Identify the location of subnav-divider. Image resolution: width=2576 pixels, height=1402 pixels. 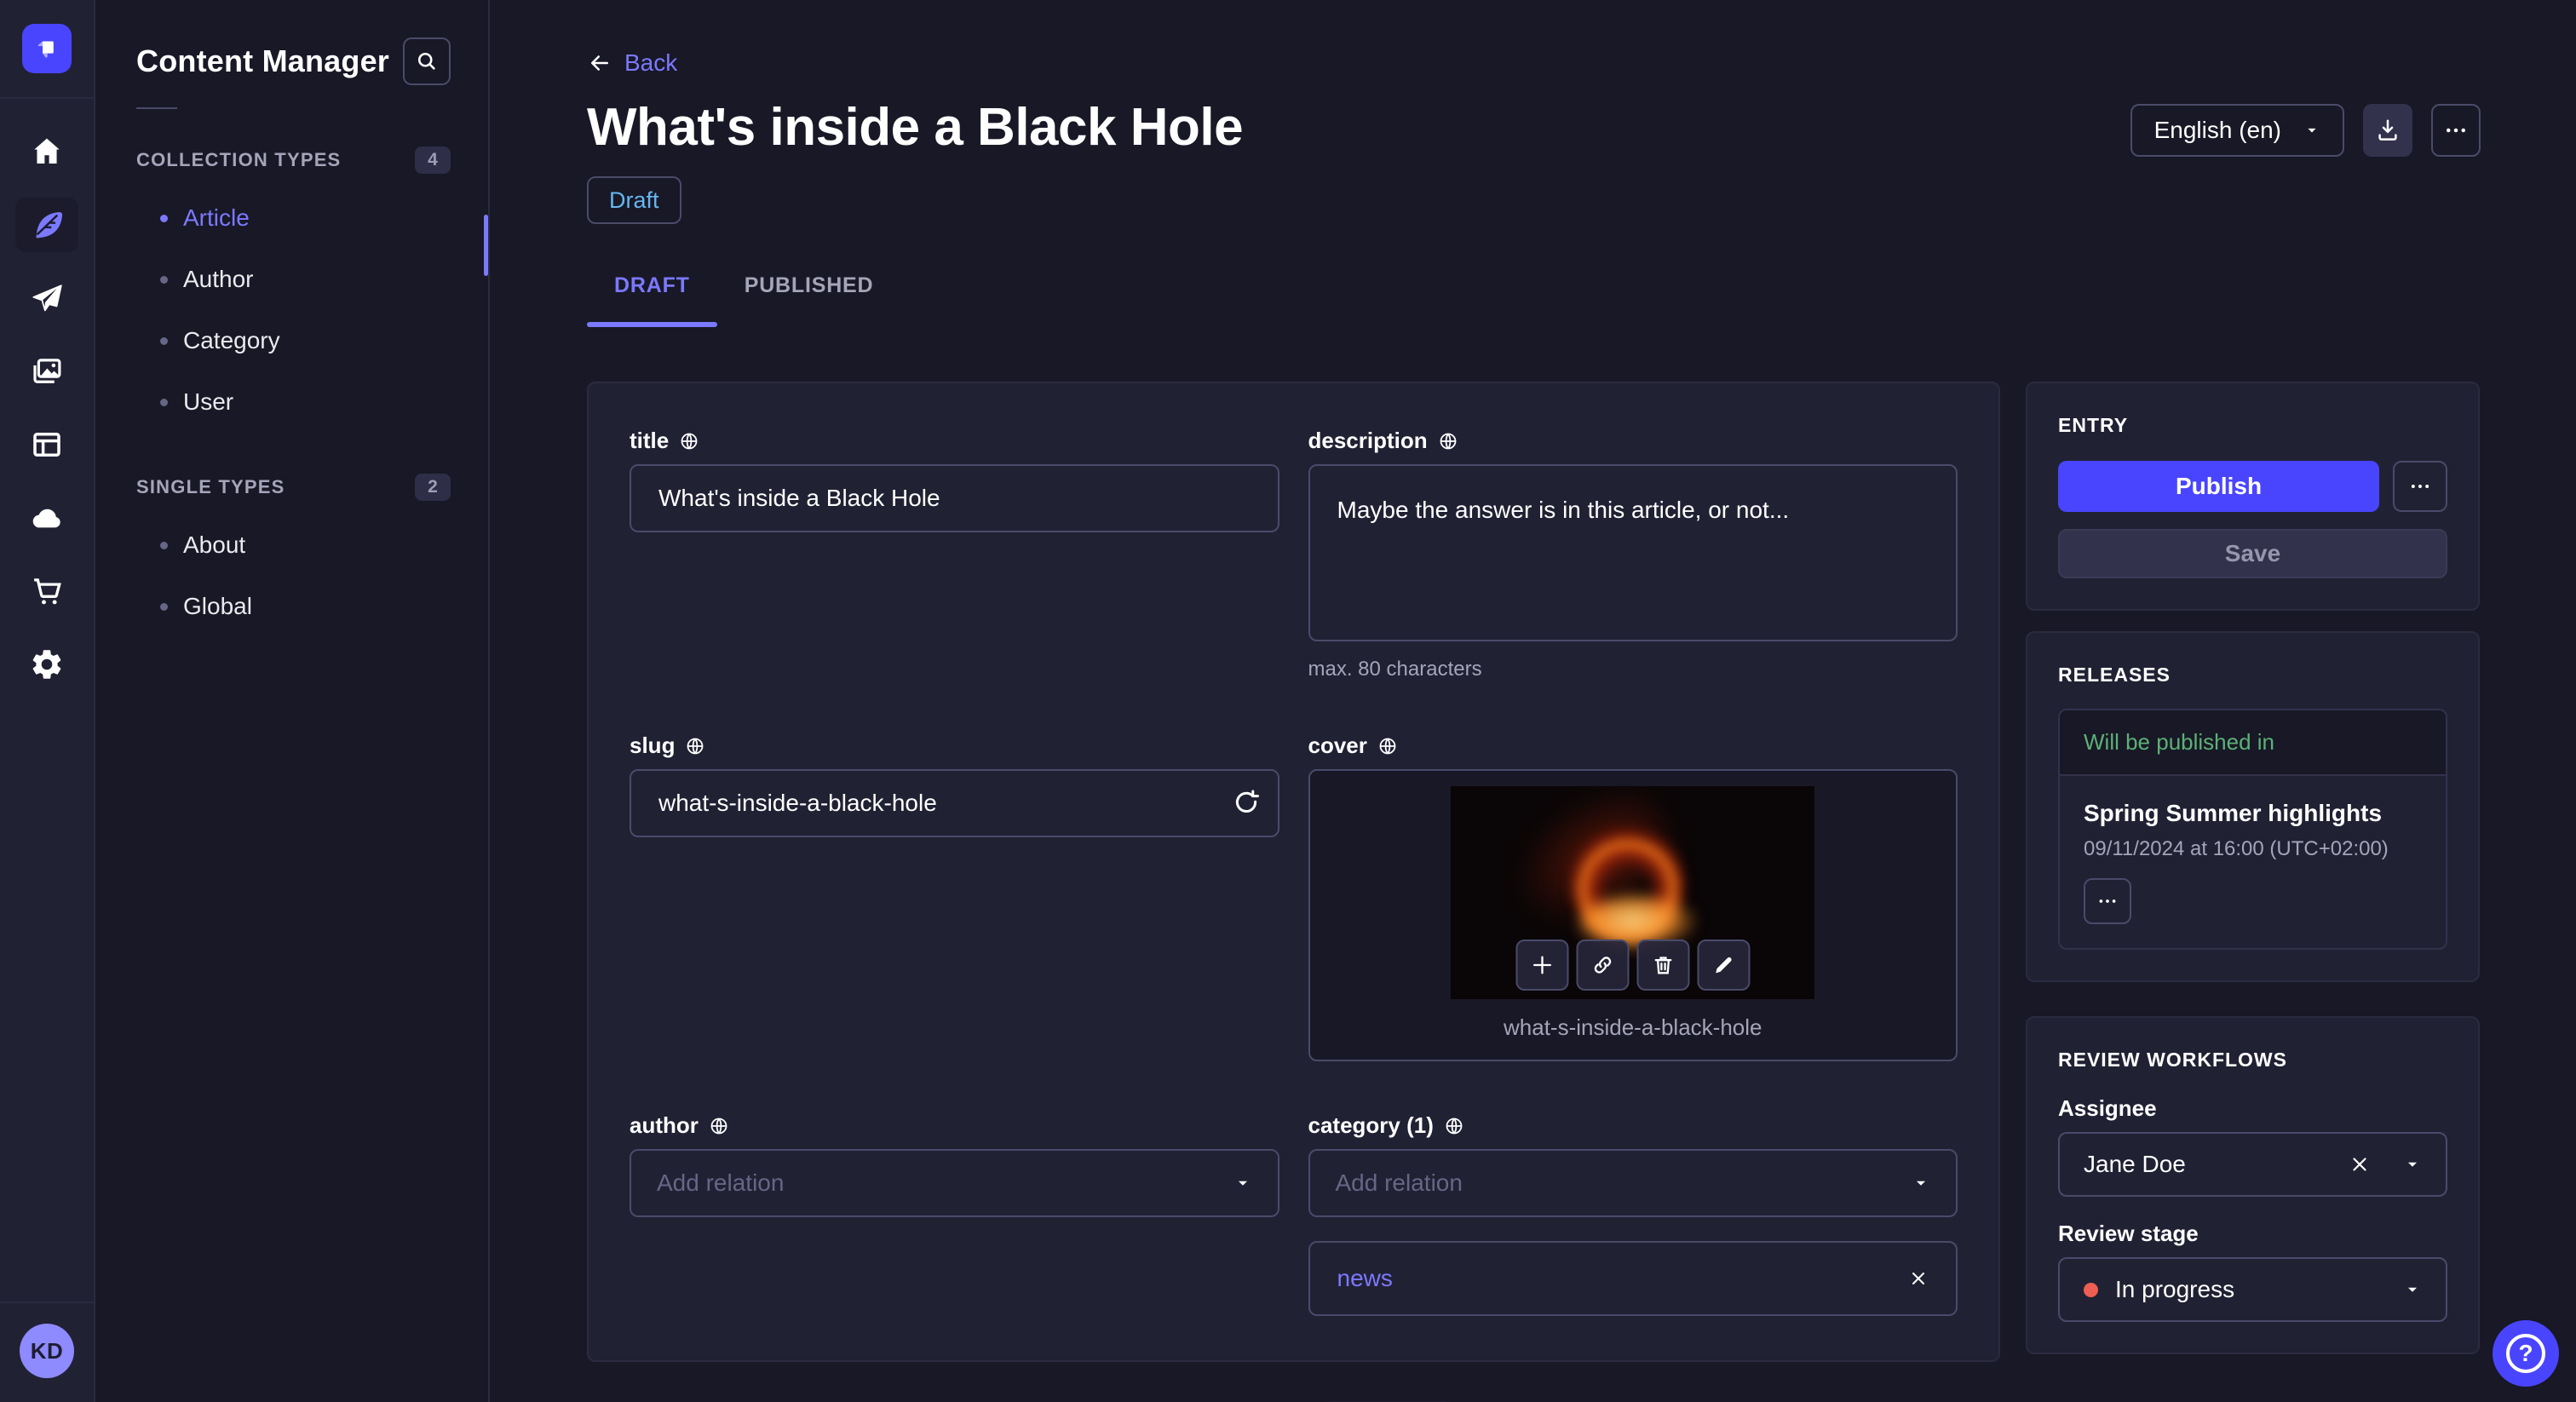
(157, 108).